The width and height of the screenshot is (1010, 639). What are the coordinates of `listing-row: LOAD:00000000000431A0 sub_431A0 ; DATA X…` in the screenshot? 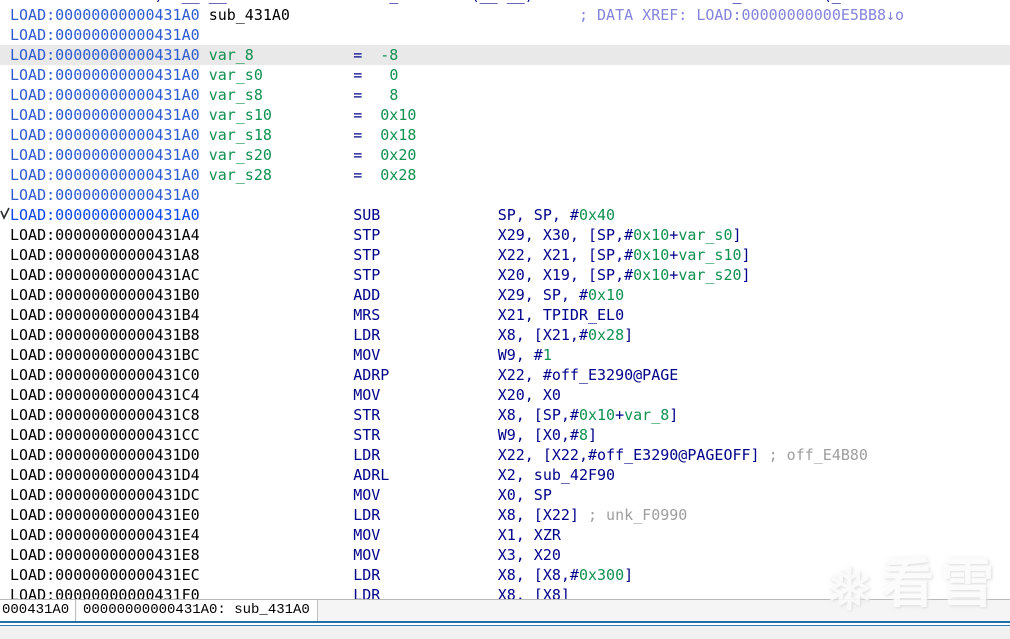 It's located at (505, 15).